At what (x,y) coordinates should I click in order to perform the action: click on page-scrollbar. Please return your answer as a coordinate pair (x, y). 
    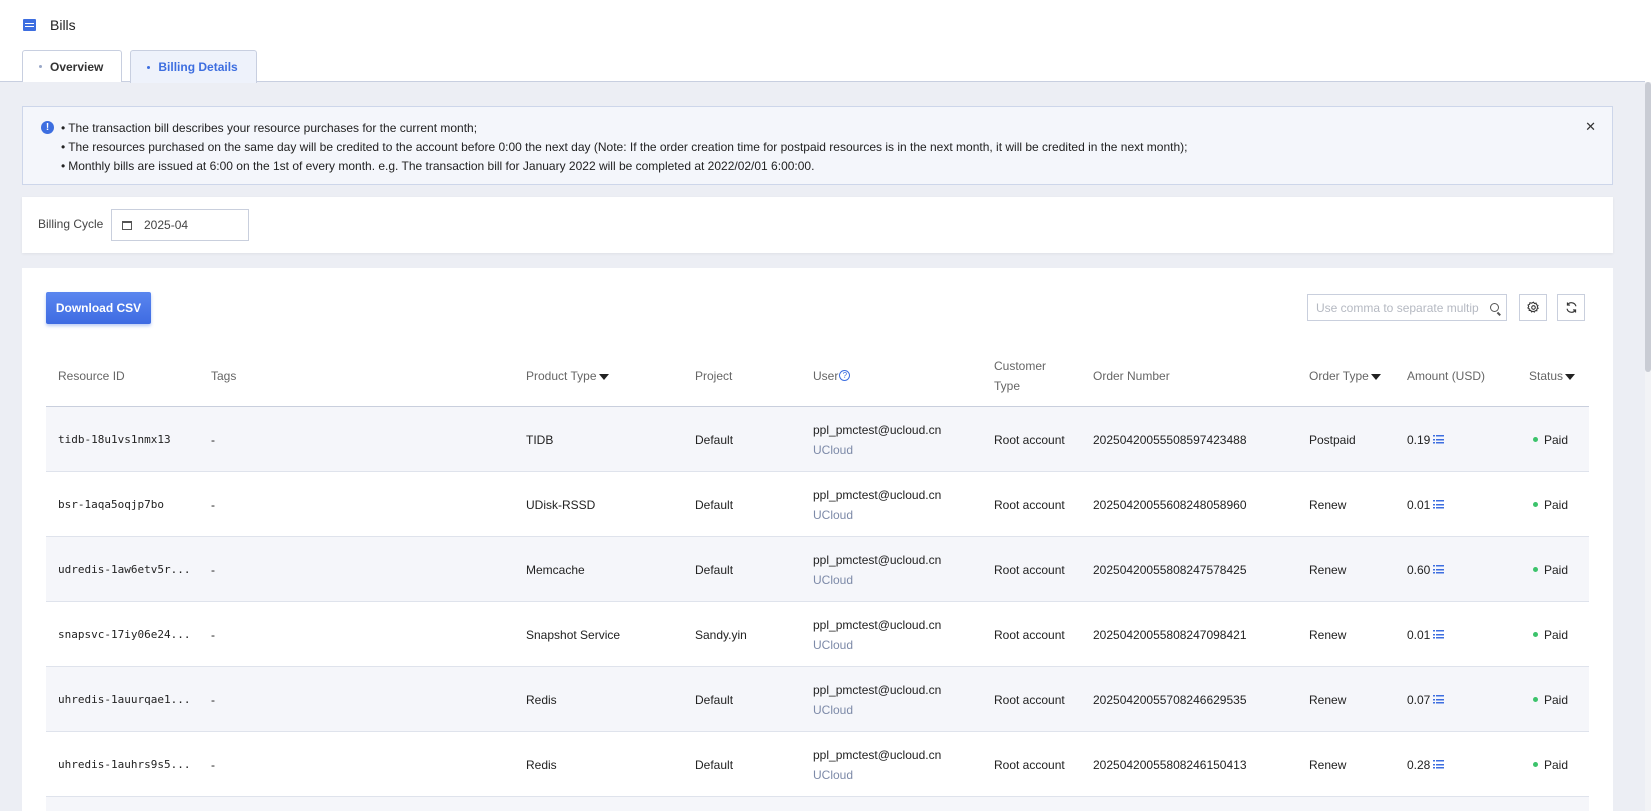
    Looking at the image, I should click on (1648, 446).